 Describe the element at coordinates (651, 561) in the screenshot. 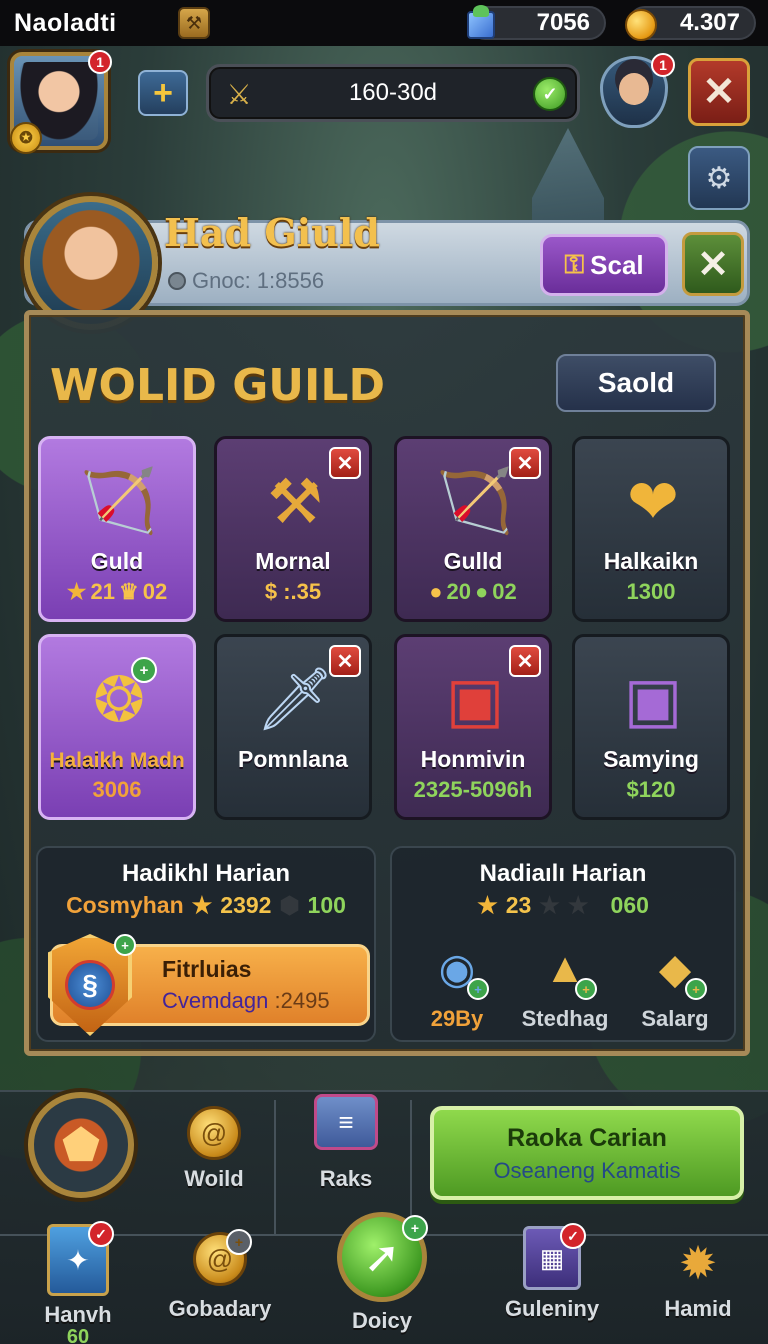

I see `tile-name: Halkaikn` at that location.